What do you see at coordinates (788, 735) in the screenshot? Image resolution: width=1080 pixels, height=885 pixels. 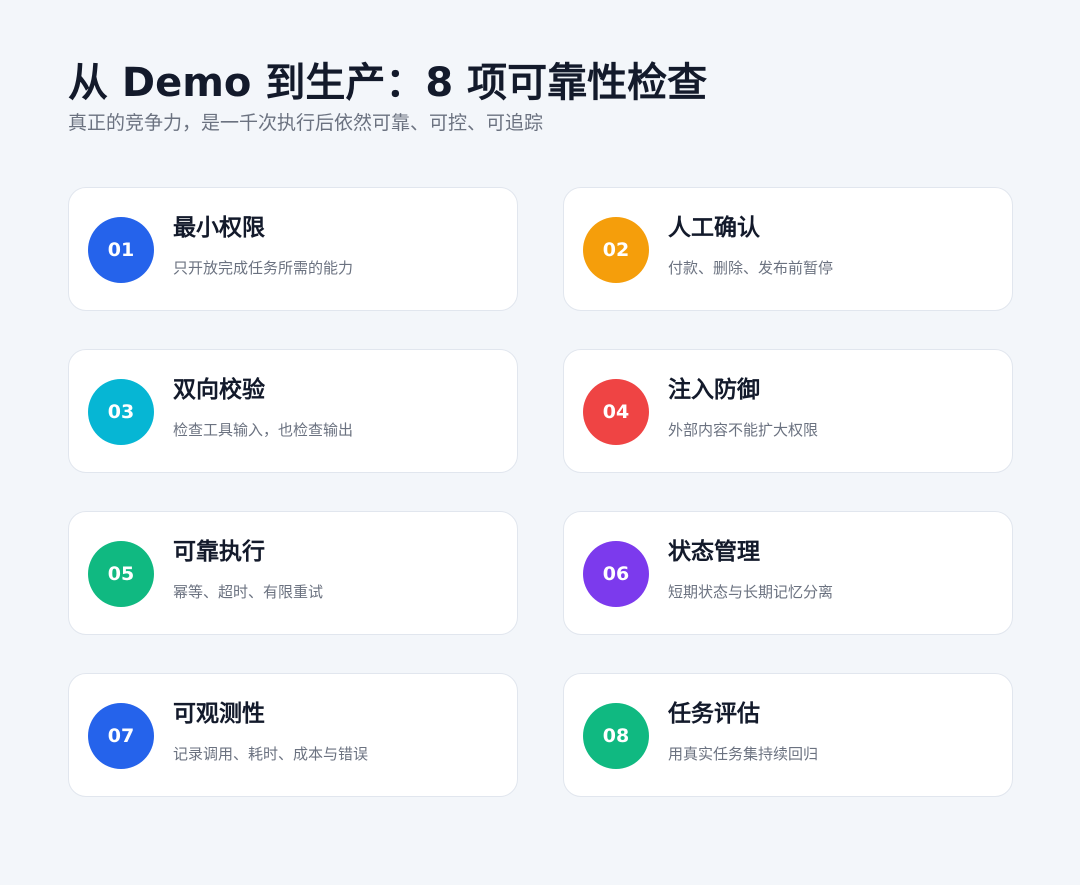 I see `check-card: 08 任务评估 用真实任务集持续回归` at bounding box center [788, 735].